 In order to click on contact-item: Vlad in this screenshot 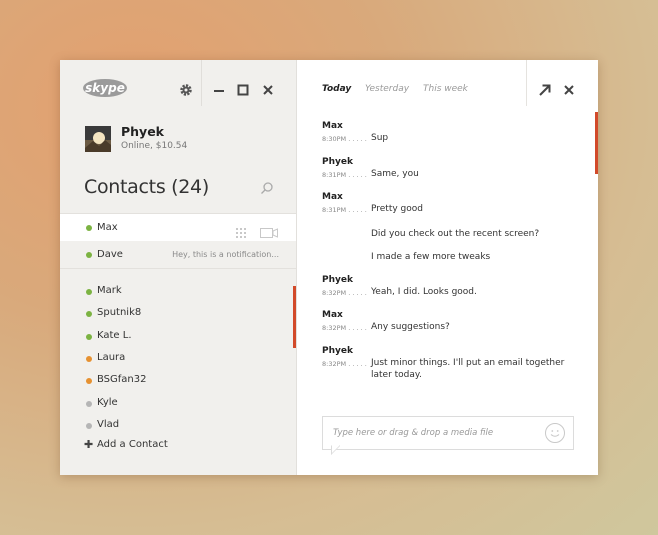, I will do `click(178, 426)`.